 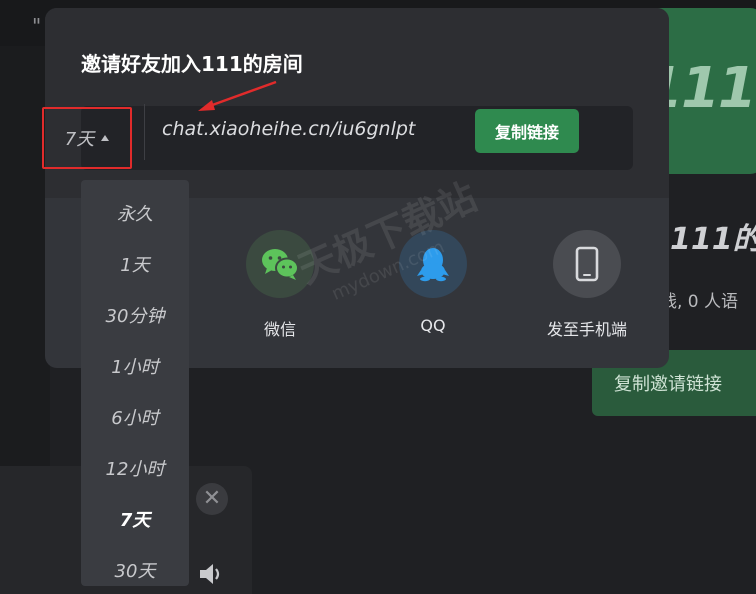 I want to click on room-title: 111的, so click(x=713, y=239).